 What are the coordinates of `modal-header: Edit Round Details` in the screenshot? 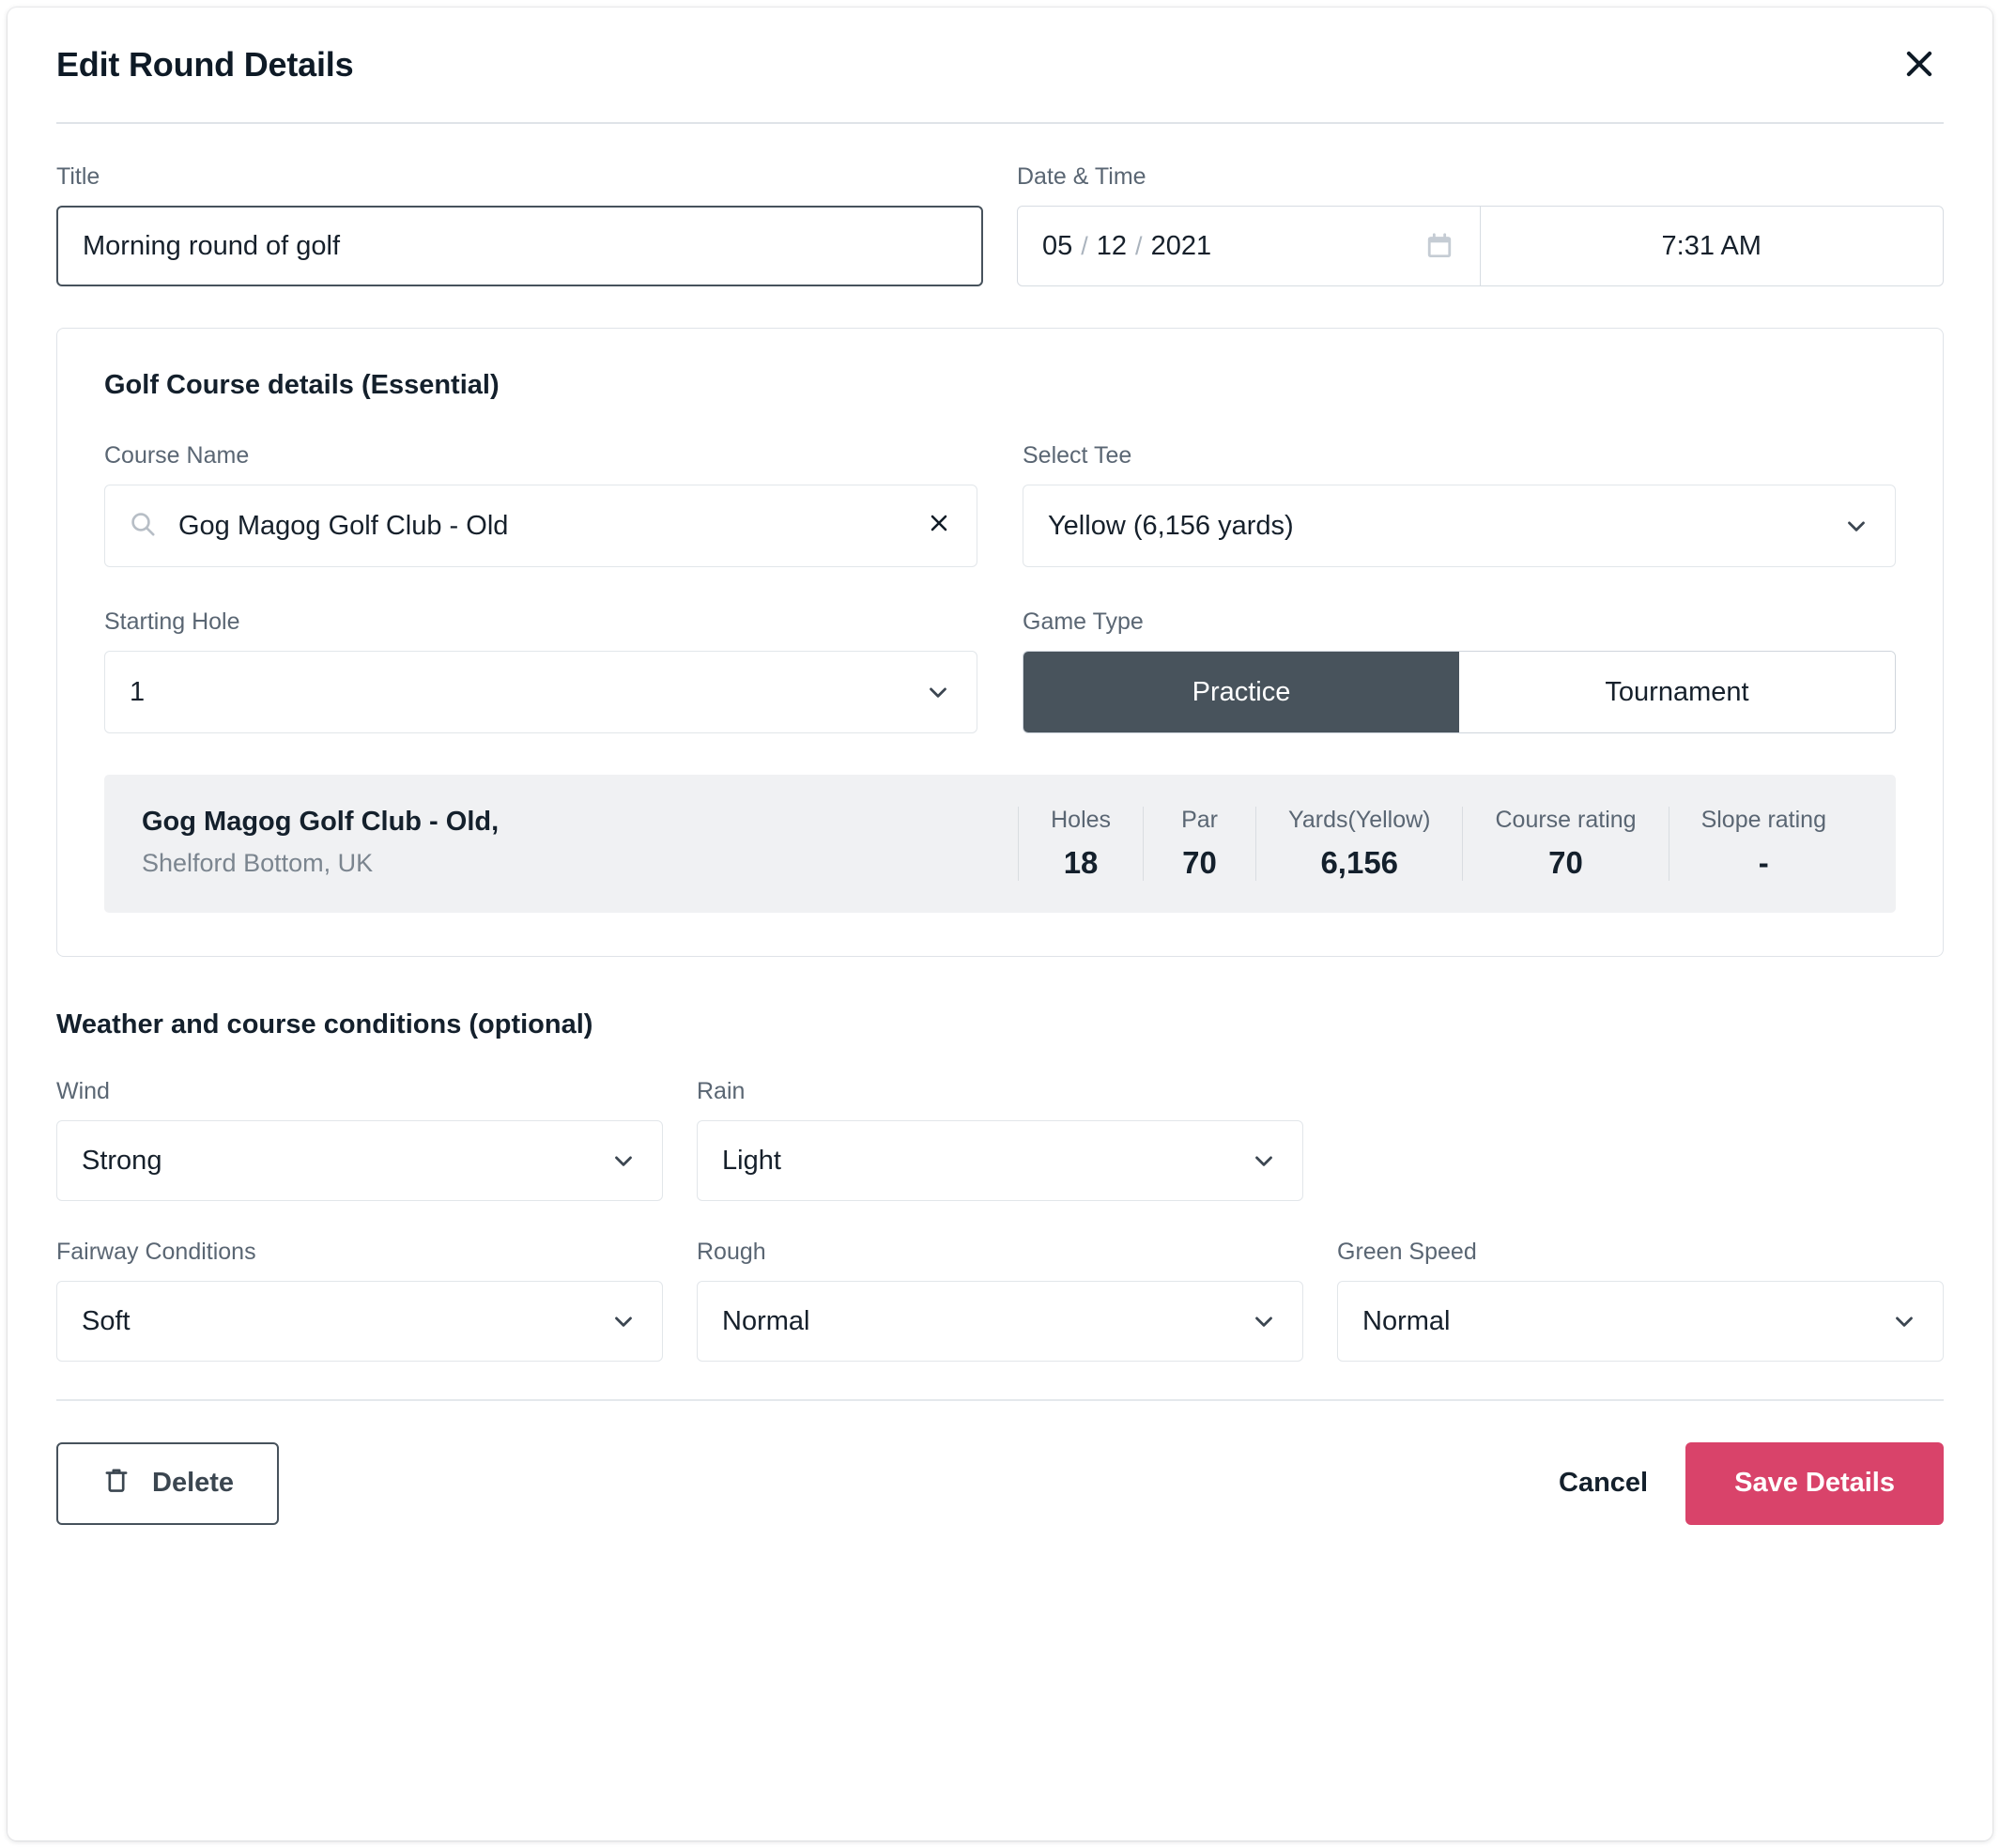 It's located at (1000, 65).